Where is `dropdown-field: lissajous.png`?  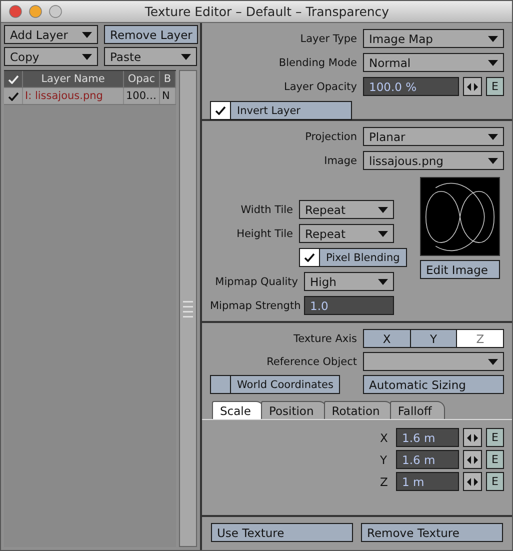 dropdown-field: lissajous.png is located at coordinates (433, 160).